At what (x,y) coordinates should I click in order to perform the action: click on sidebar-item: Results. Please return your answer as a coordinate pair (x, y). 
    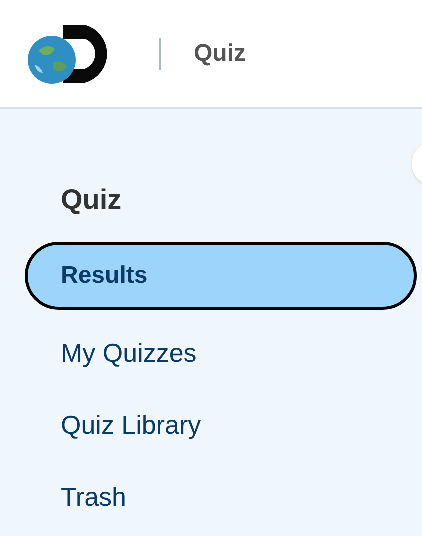
    Looking at the image, I should click on (221, 276).